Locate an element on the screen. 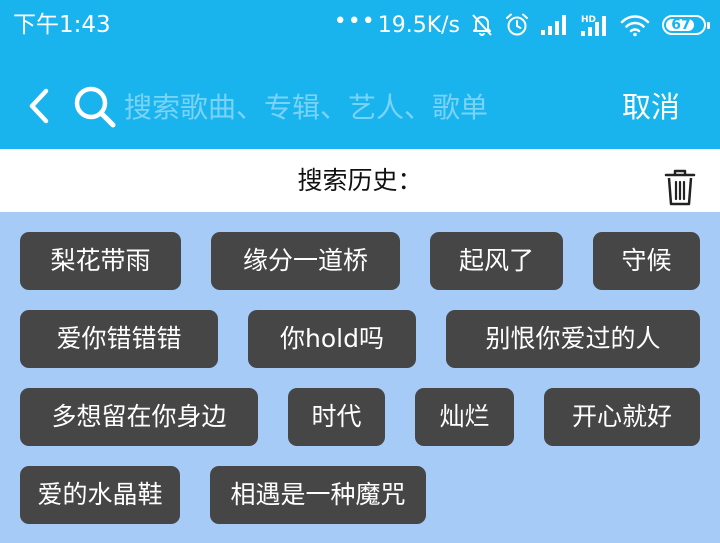  history-tag: 缘分一道桥 is located at coordinates (305, 261).